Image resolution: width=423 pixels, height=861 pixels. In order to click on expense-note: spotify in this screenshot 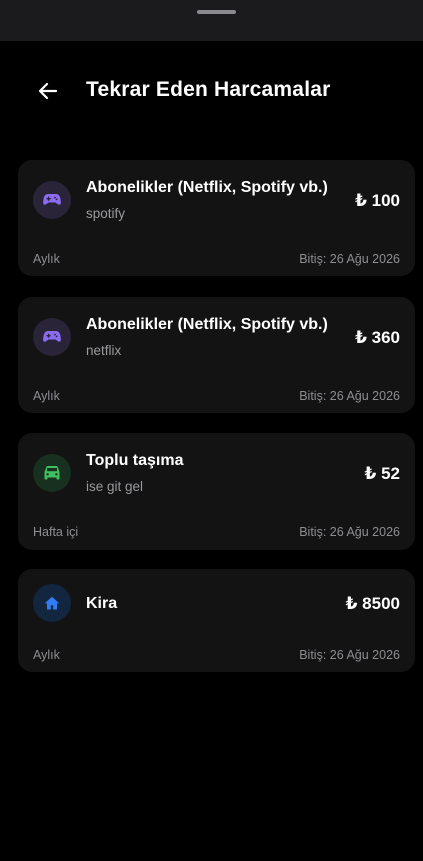, I will do `click(106, 213)`.